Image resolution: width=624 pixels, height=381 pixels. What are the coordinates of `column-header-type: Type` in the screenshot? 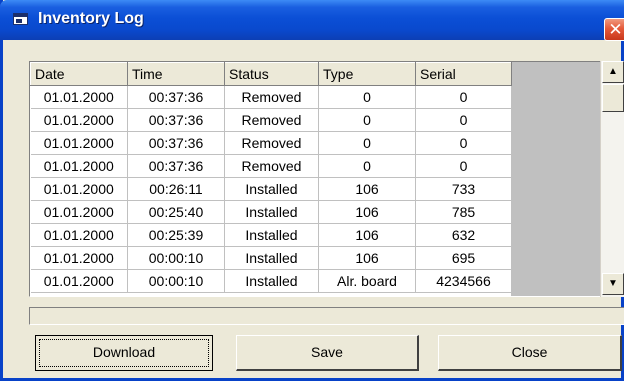 It's located at (367, 74).